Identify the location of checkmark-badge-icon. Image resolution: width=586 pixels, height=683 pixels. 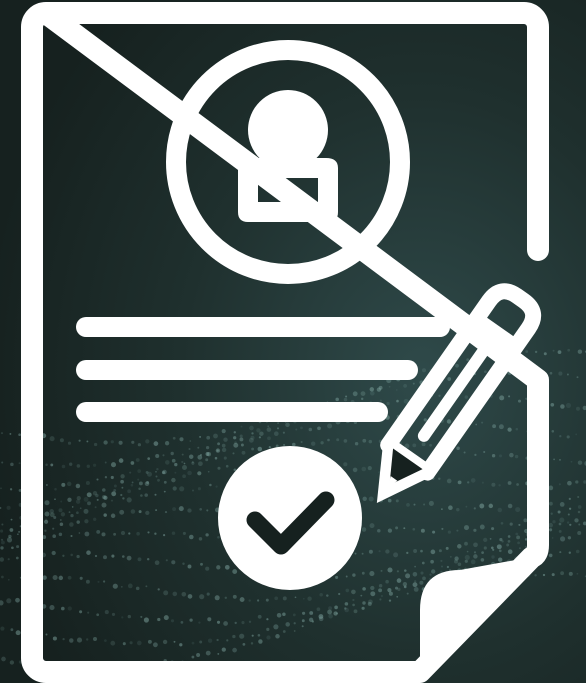
(290, 518).